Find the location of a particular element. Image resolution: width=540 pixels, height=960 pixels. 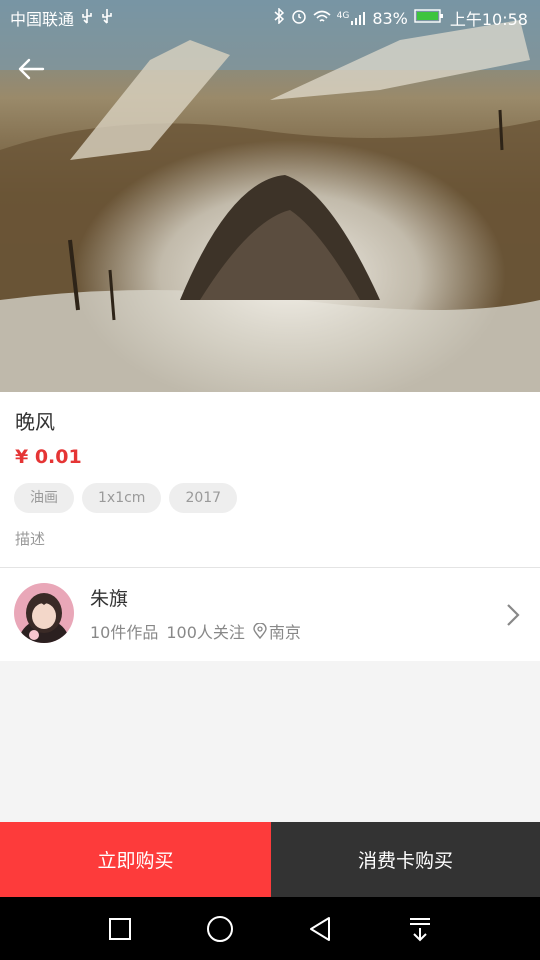

purchase-bar: 立即购买 消费卡购买 is located at coordinates (270, 859).